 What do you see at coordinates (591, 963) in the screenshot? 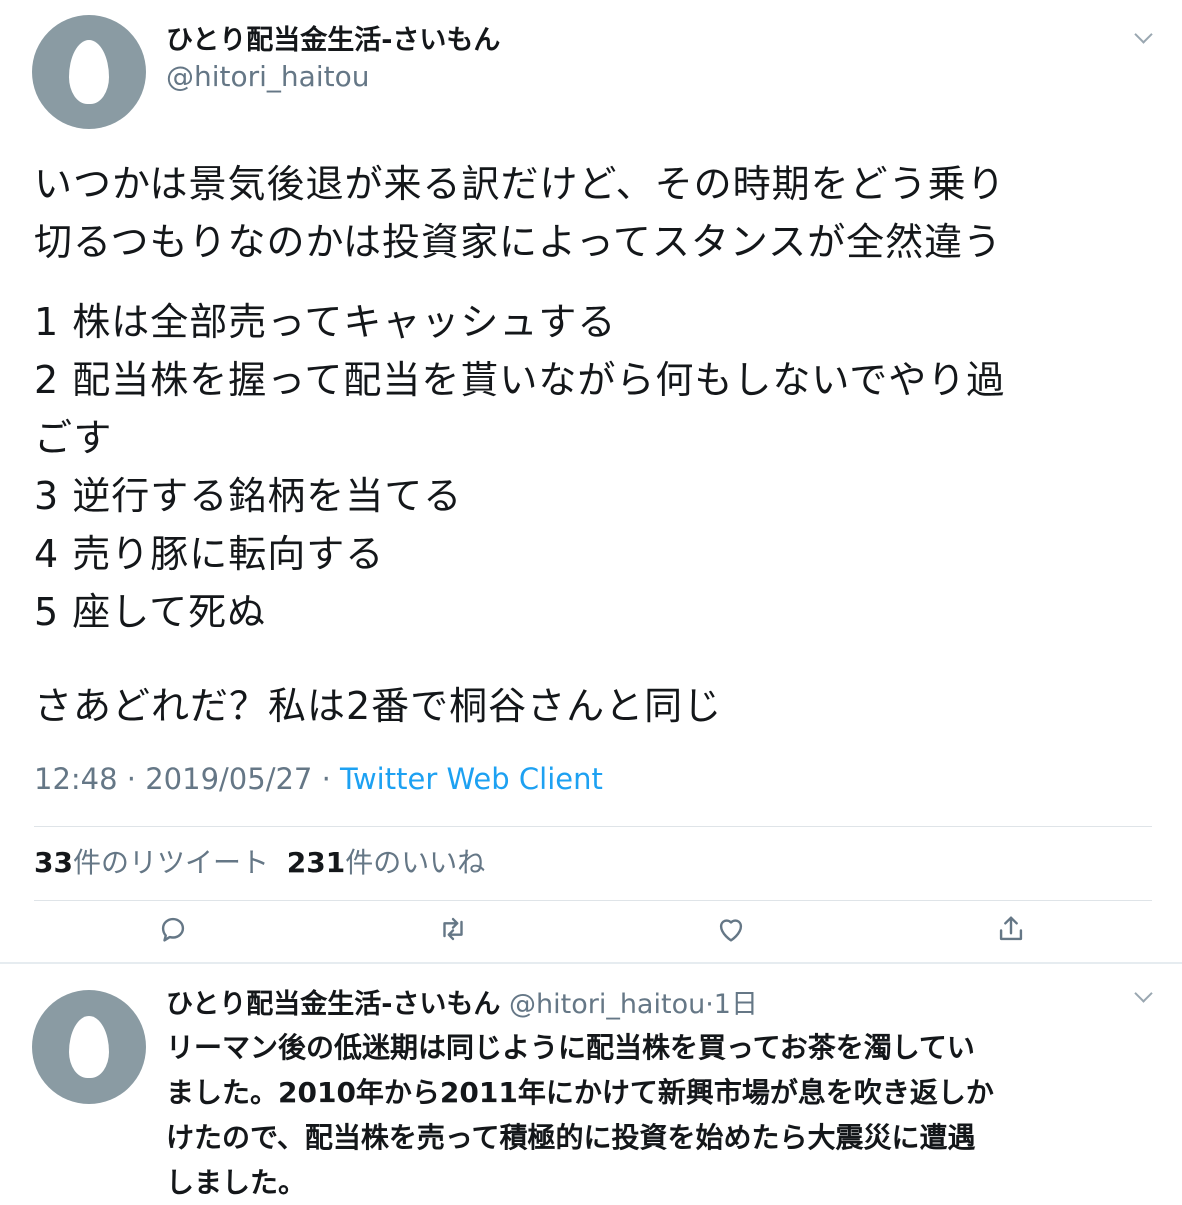
I see `section-divider` at bounding box center [591, 963].